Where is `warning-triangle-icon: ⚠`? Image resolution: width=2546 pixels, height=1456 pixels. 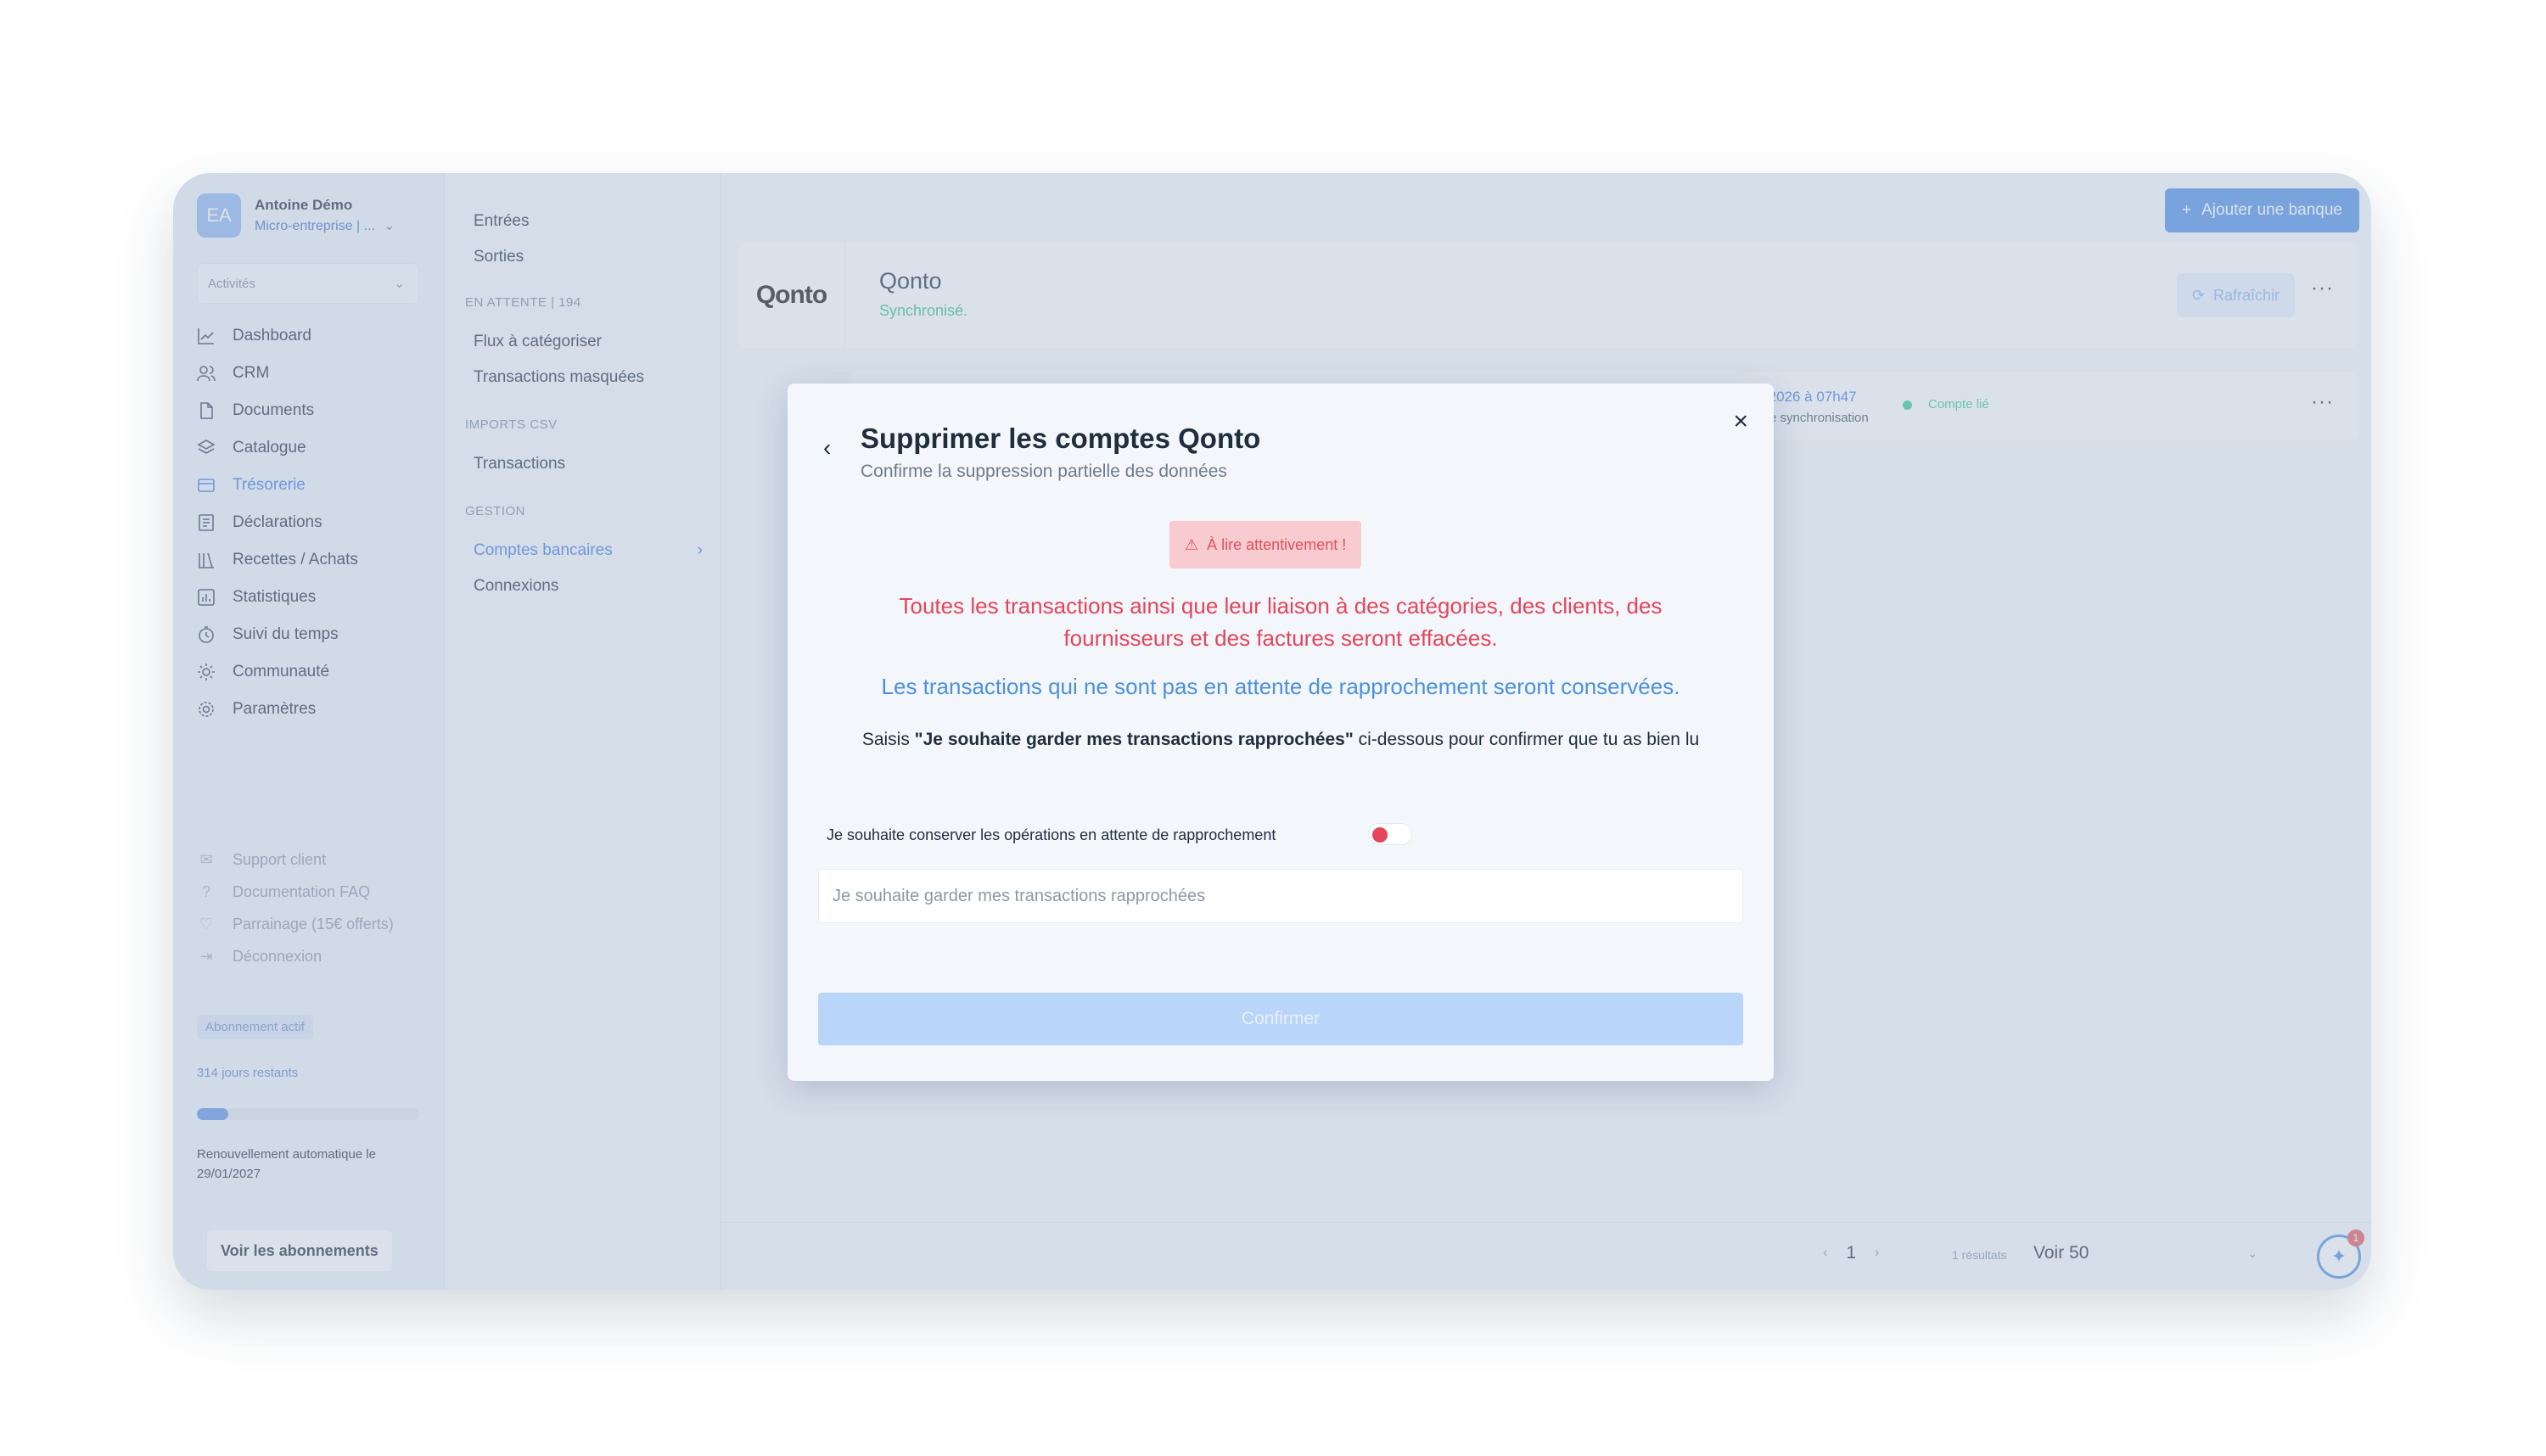
warning-triangle-icon: ⚠ is located at coordinates (1192, 544).